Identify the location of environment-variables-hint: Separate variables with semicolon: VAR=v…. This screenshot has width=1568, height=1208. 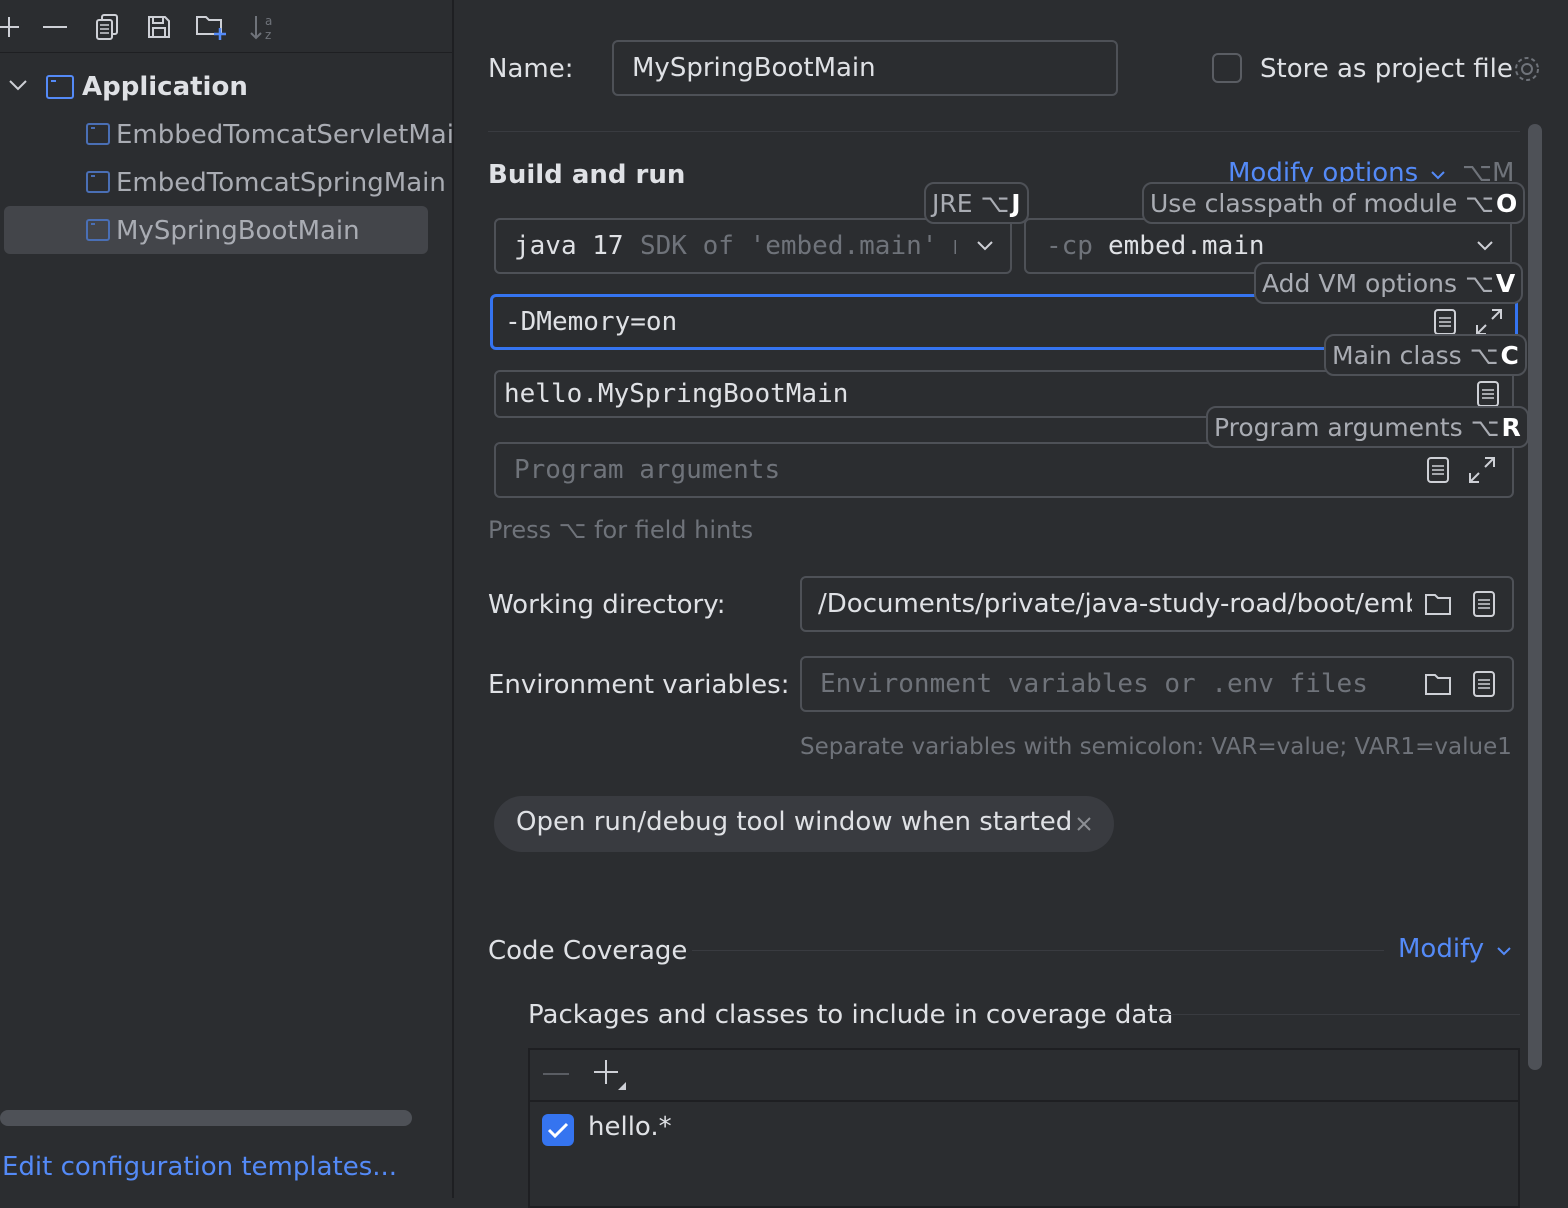
(1156, 747).